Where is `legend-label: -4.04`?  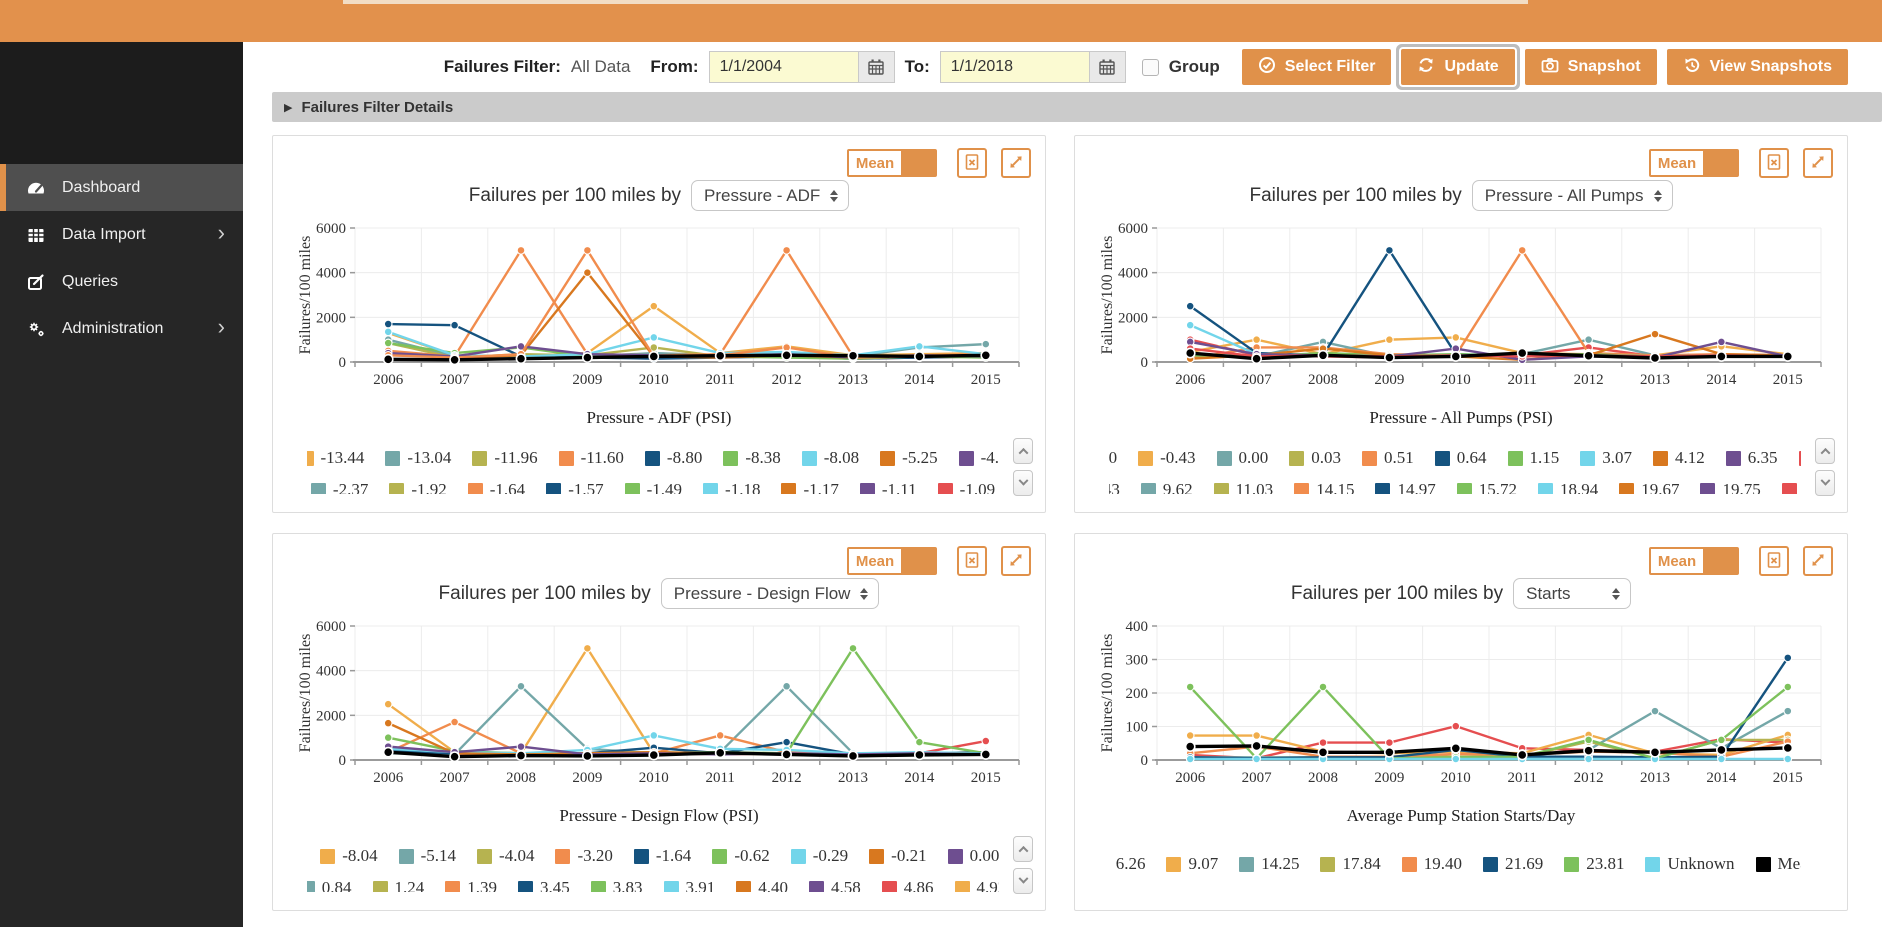 legend-label: -4.04 is located at coordinates (517, 855).